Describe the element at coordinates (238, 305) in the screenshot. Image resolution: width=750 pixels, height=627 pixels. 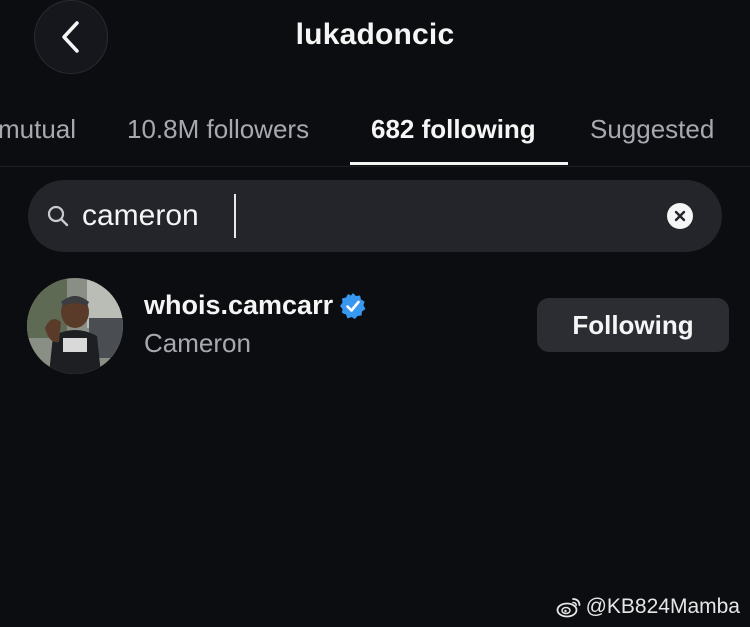
I see `username: whois.camcarr` at that location.